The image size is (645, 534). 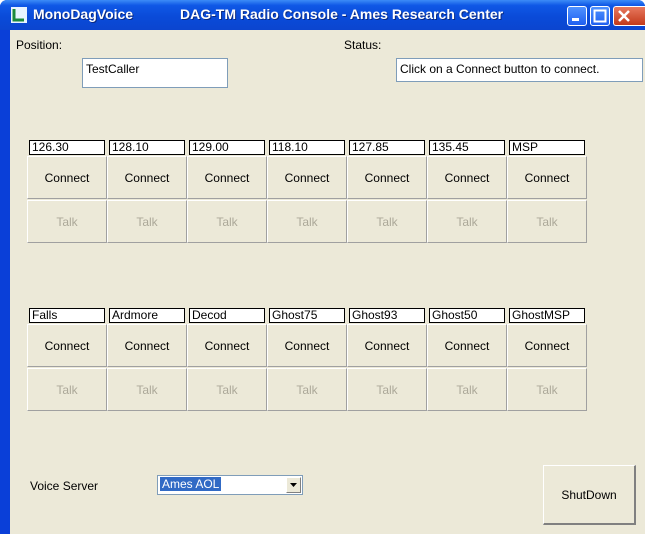 What do you see at coordinates (387, 315) in the screenshot?
I see `channel-label-field: Ghost93` at bounding box center [387, 315].